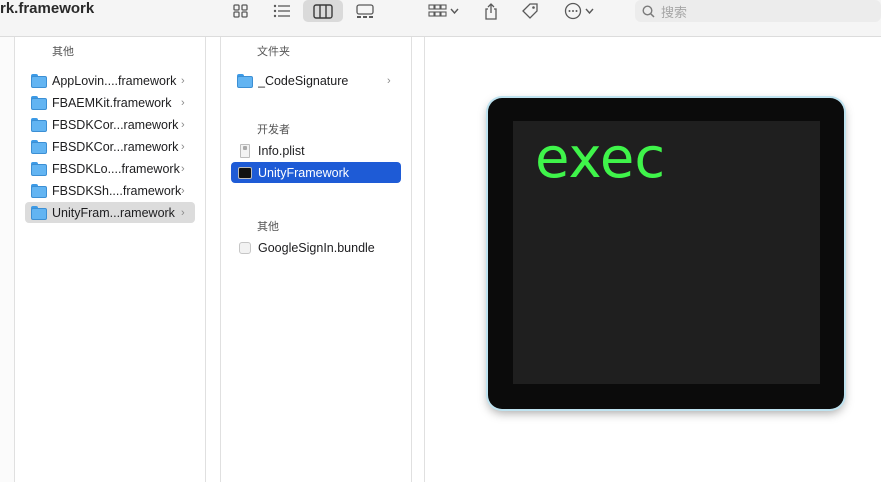 This screenshot has height=482, width=881. I want to click on columns-icon, so click(323, 11).